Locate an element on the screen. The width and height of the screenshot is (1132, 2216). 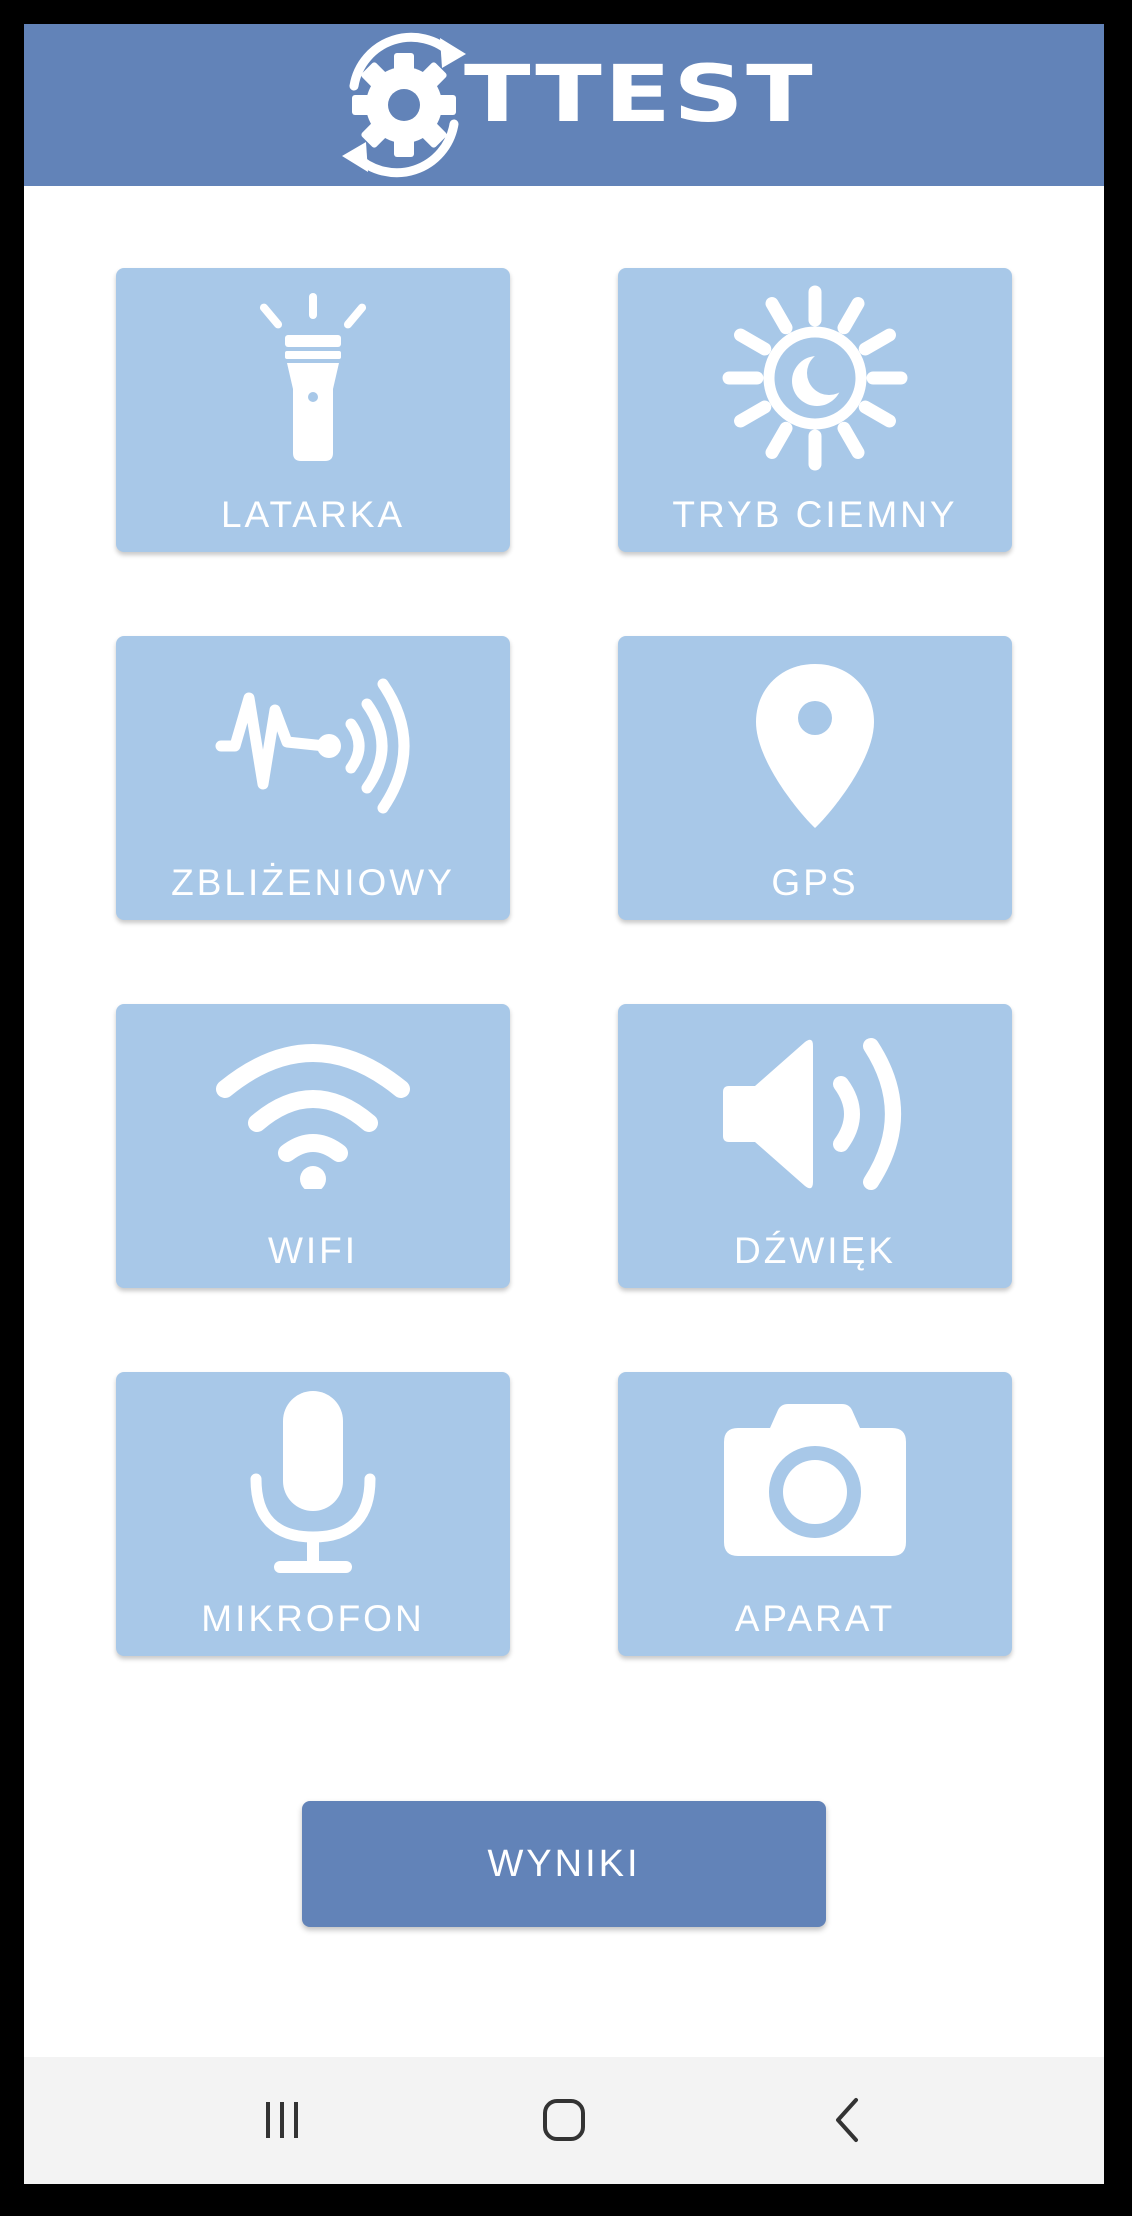
recent-apps-icon is located at coordinates (282, 2120).